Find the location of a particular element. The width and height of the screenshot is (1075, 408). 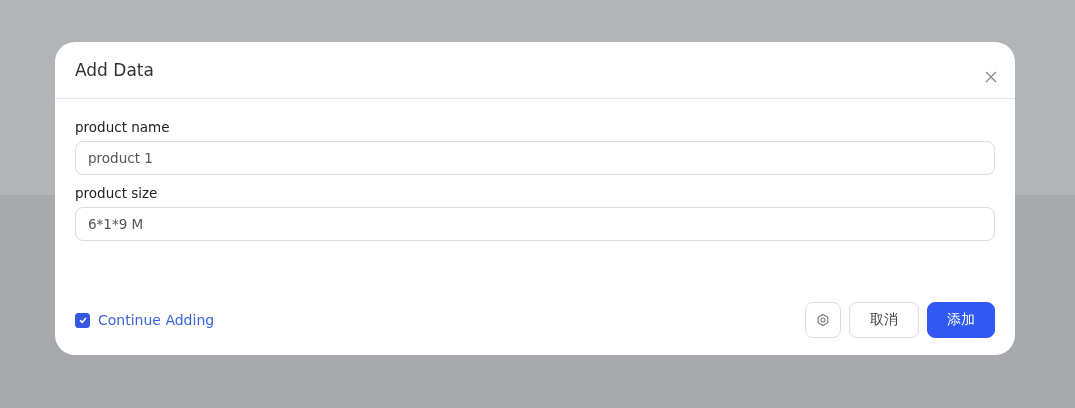

field-label: product size is located at coordinates (117, 193).